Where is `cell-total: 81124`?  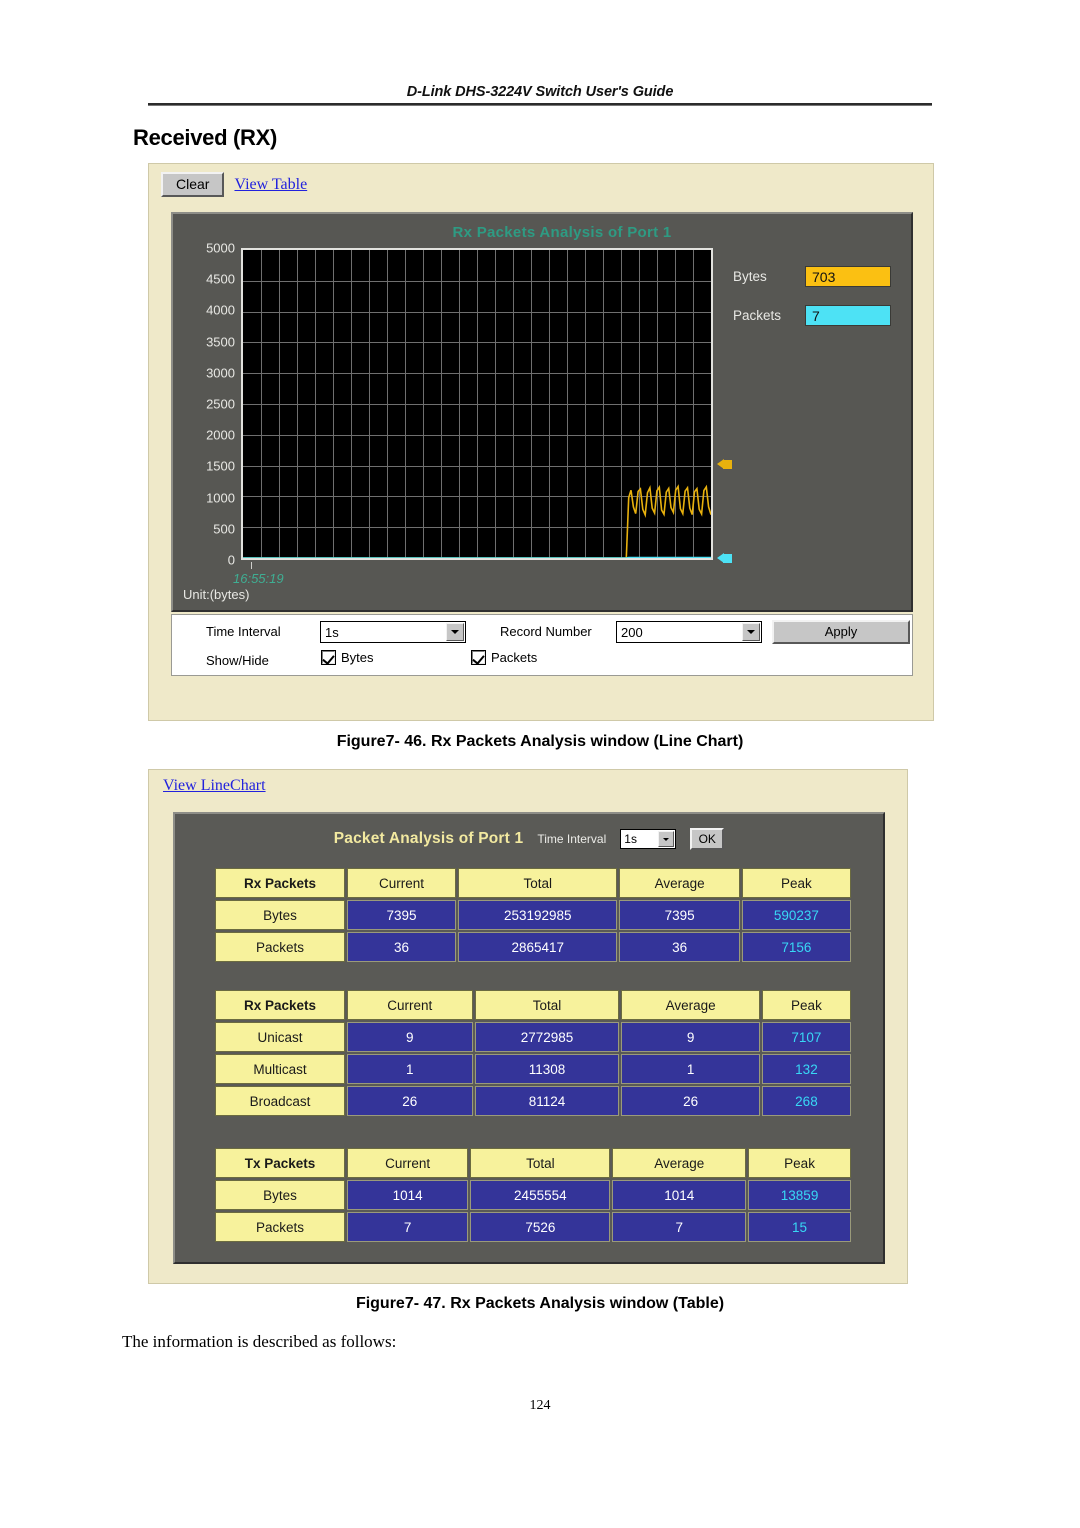 cell-total: 81124 is located at coordinates (547, 1101).